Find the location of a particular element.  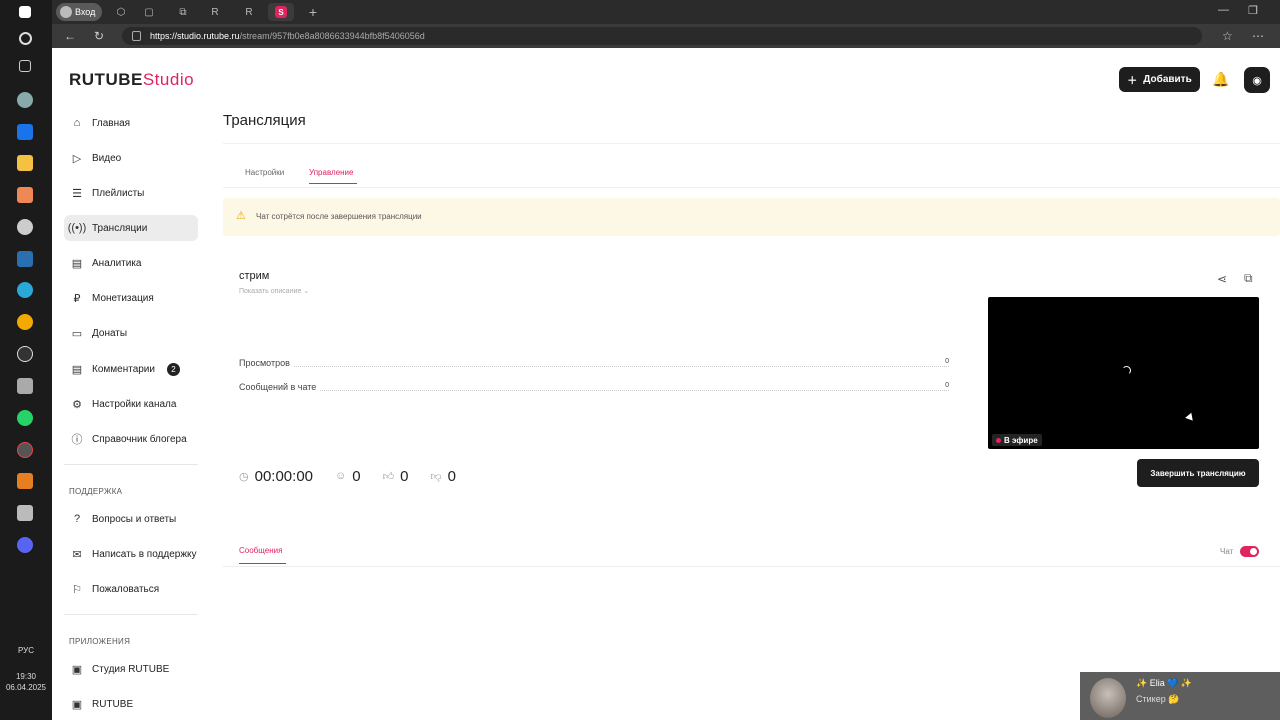

explorer-icon is located at coordinates (25, 163).